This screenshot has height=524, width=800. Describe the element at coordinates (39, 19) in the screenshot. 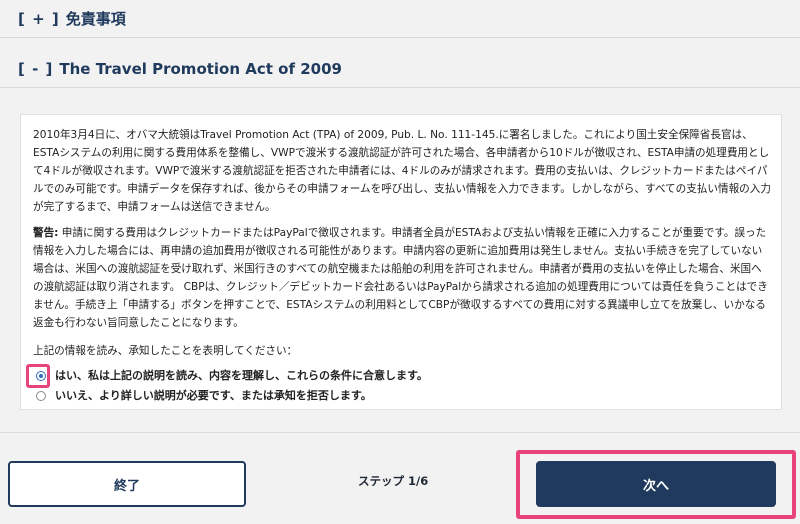

I see `expand-toggle-icon: [ + ]` at that location.